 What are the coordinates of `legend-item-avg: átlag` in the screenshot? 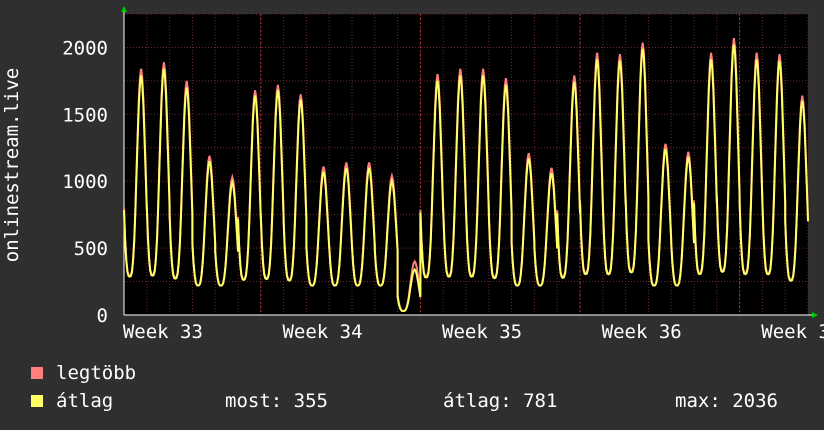 It's located at (71, 401).